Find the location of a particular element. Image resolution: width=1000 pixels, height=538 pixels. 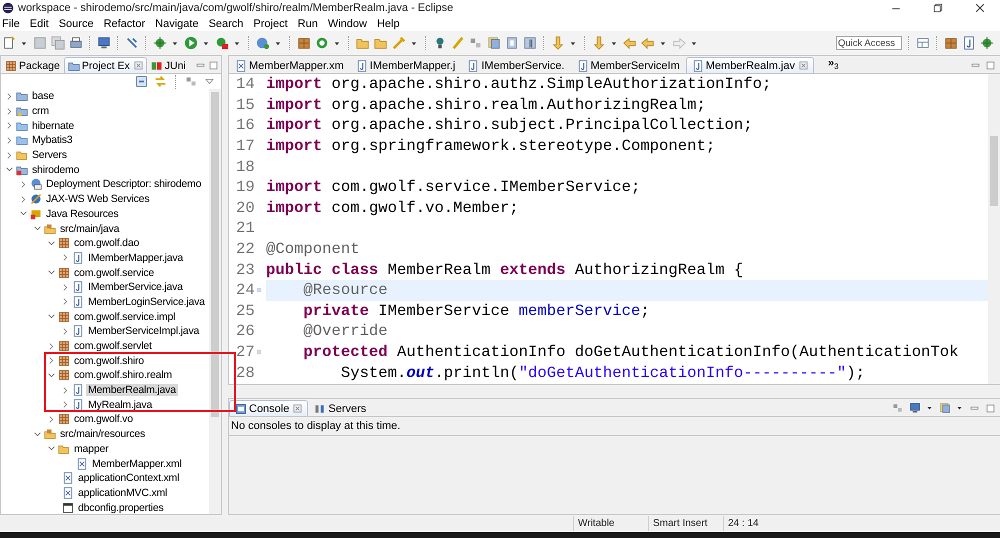

tree-item: MemberMapper.xml is located at coordinates (137, 464).